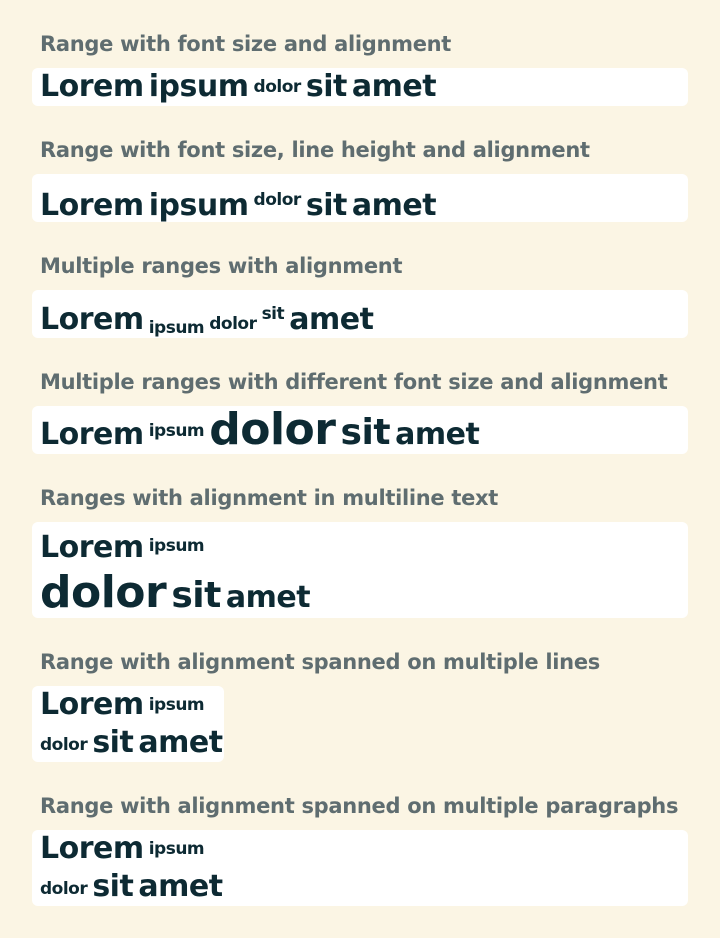  Describe the element at coordinates (246, 44) in the screenshot. I see `section-1-caption: Range with font size and alignment` at that location.